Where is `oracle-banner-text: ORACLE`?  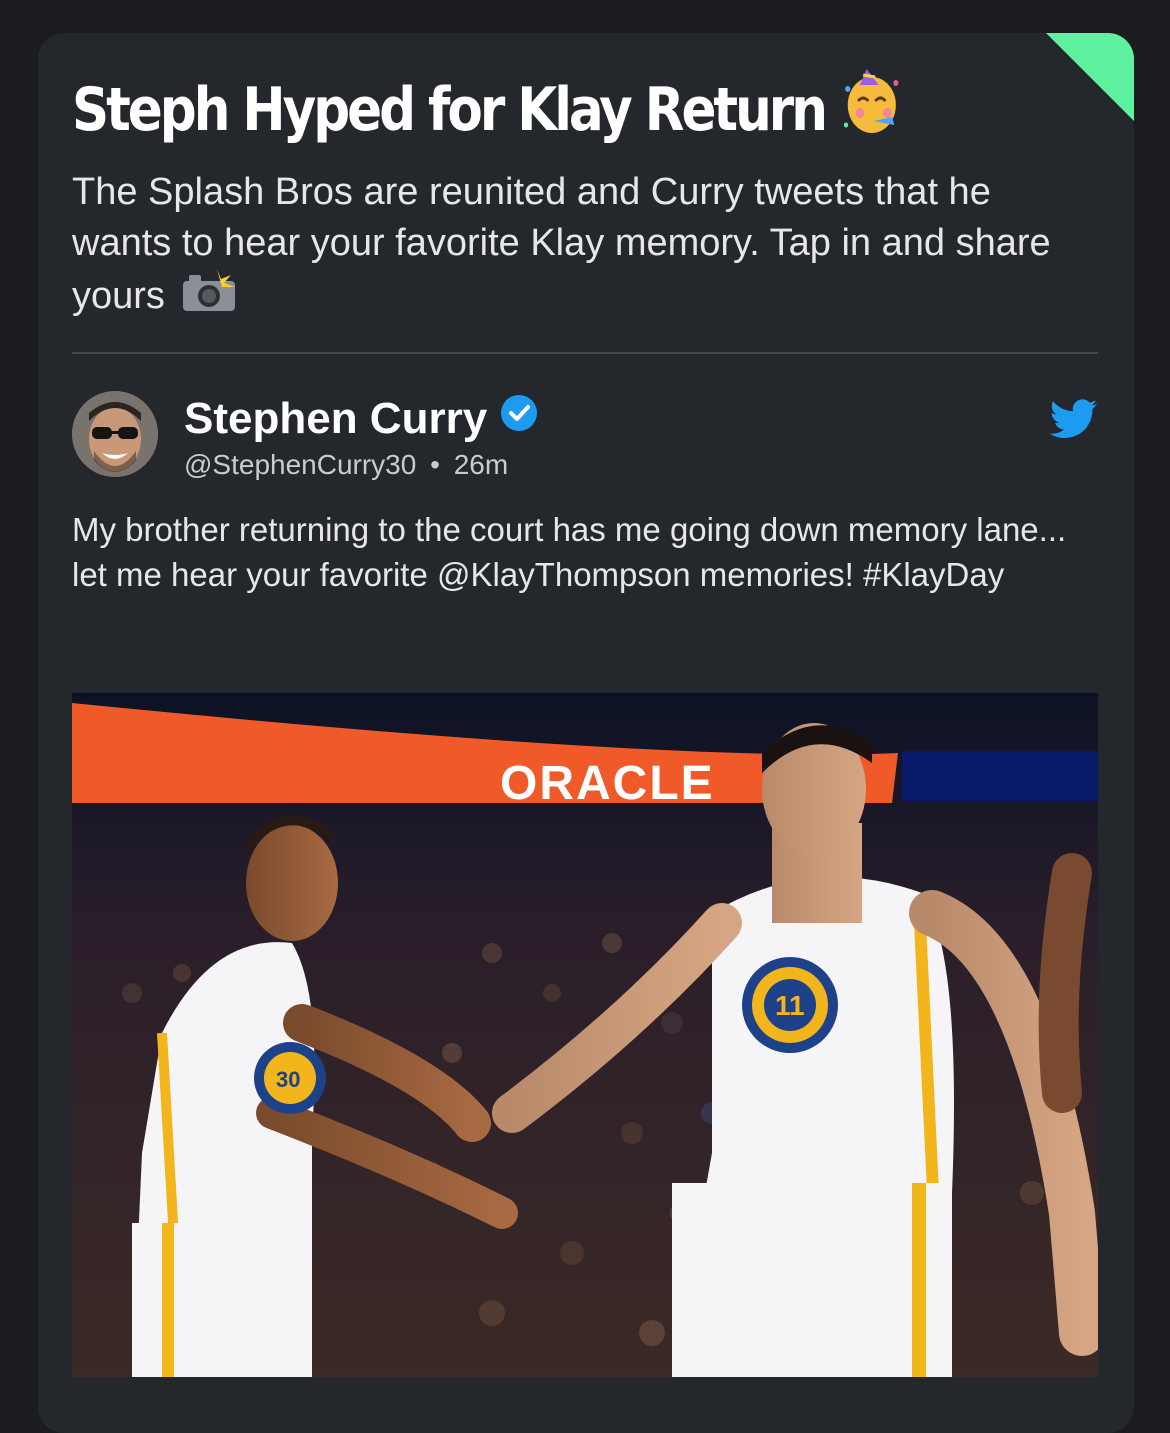 oracle-banner-text: ORACLE is located at coordinates (607, 783).